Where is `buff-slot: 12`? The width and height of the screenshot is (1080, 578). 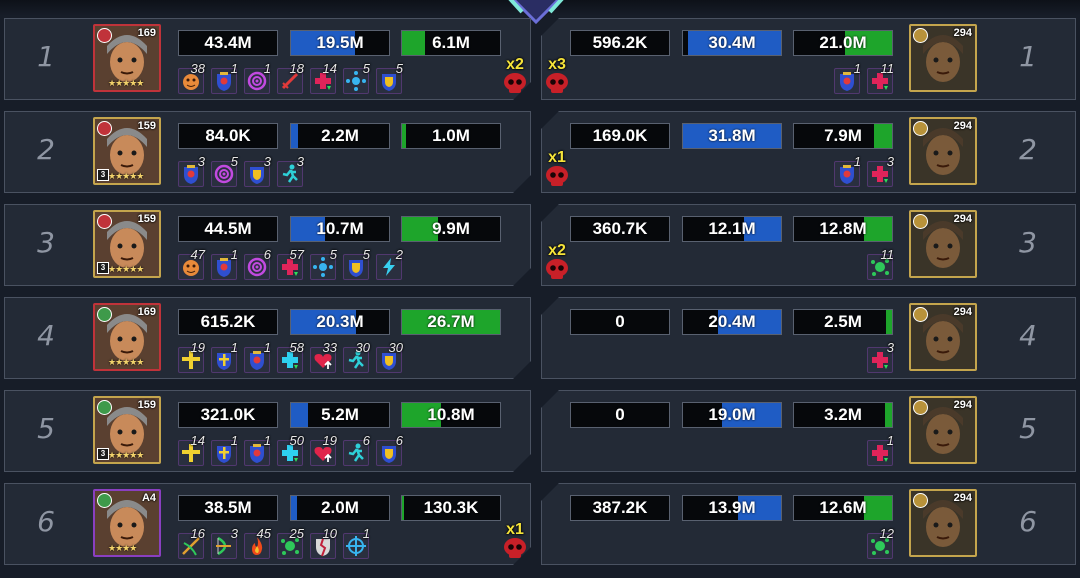
buff-slot: 12 is located at coordinates (880, 542).